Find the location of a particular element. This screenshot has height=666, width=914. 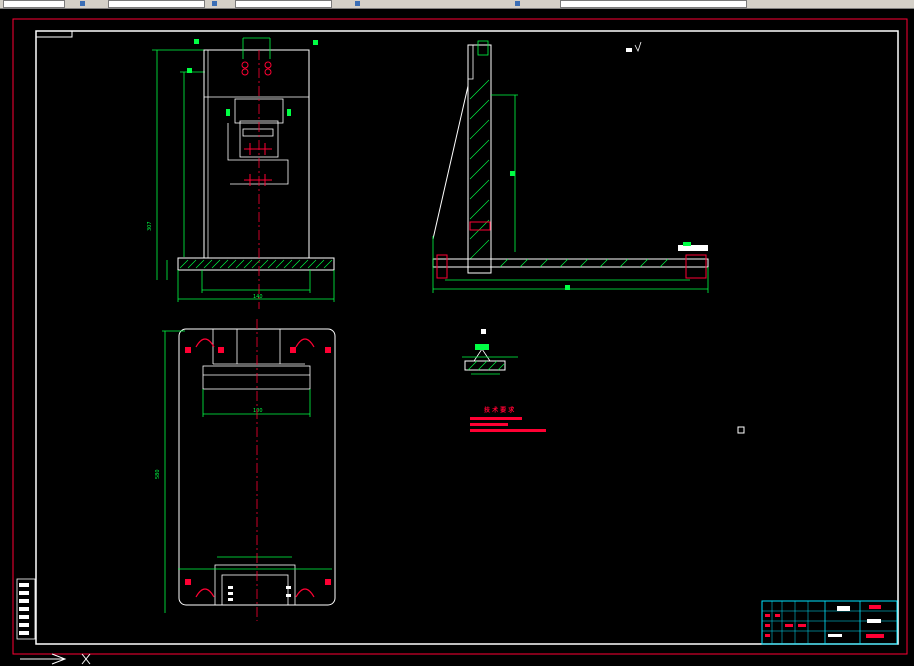

detail-view is located at coordinates (490, 352).